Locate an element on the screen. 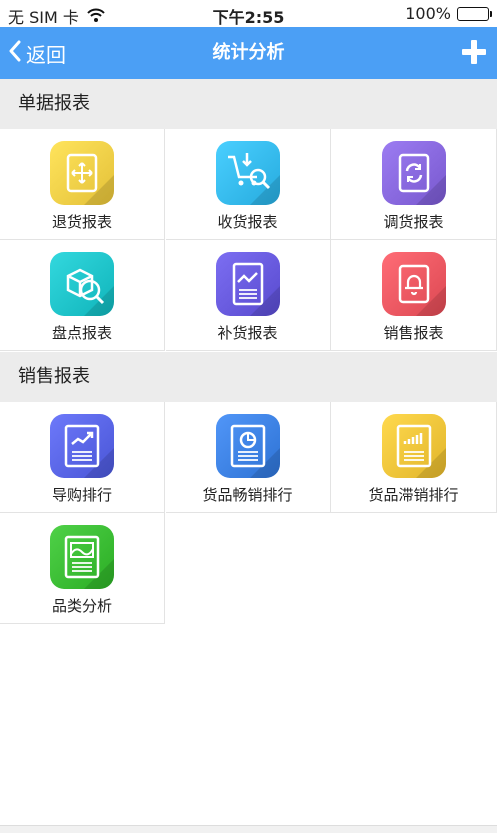 The image size is (497, 833). report-tile-label: 货品滞销排行 is located at coordinates (413, 495).